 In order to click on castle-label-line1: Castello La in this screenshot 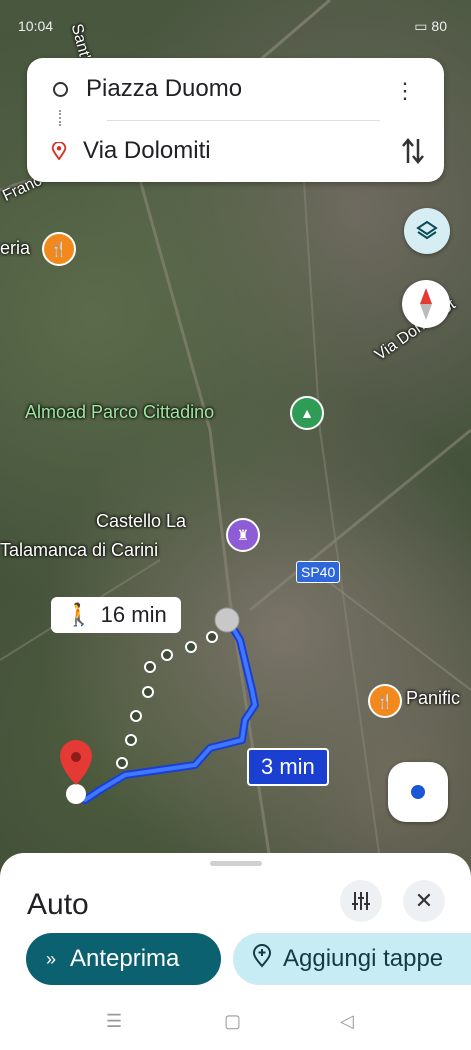, I will do `click(141, 521)`.